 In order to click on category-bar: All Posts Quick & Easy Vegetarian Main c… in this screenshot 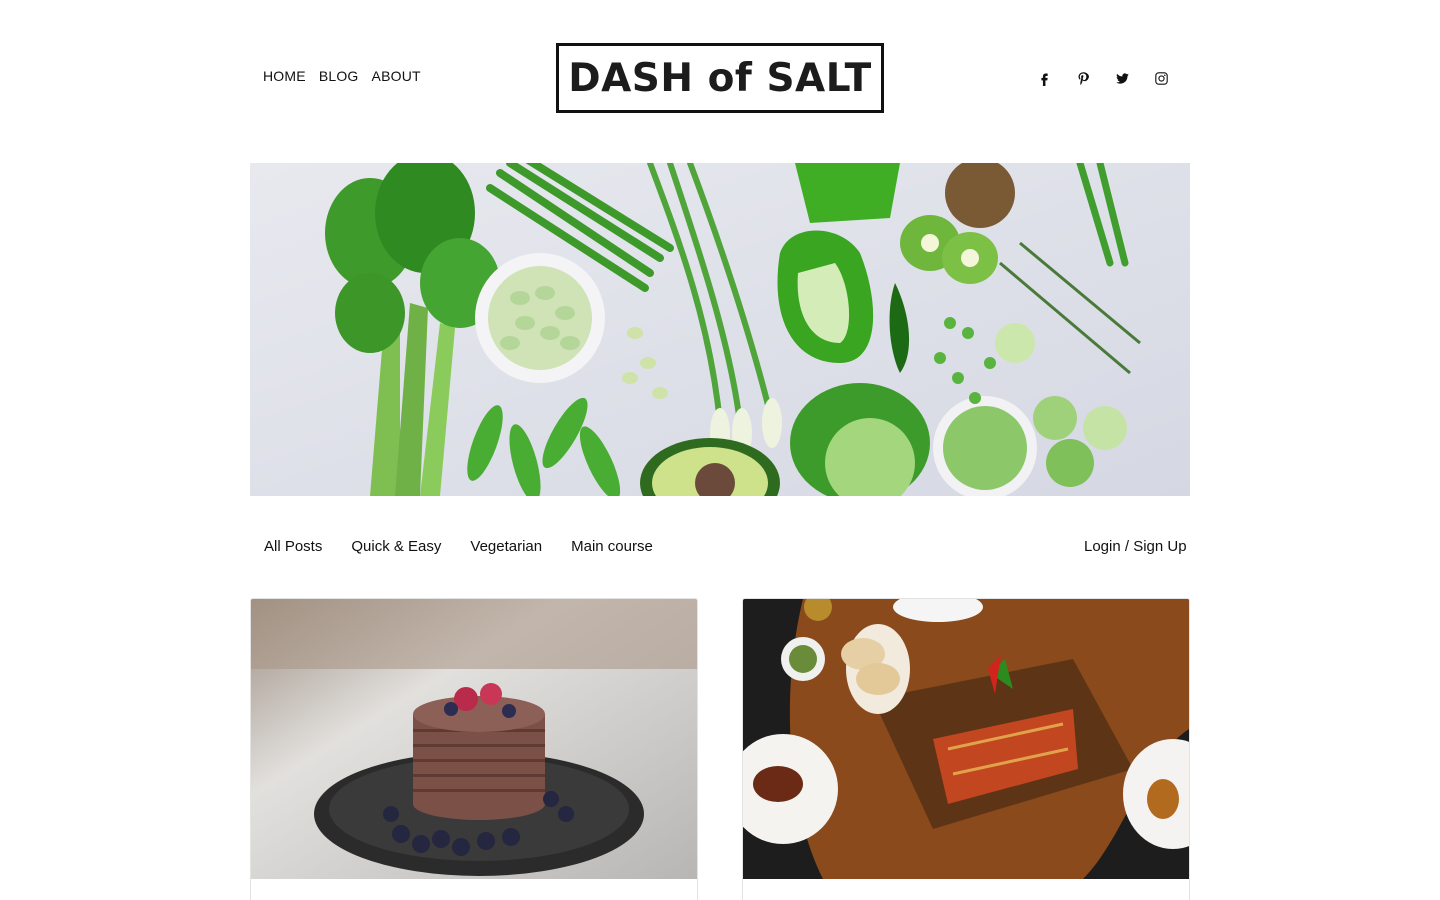, I will do `click(458, 546)`.